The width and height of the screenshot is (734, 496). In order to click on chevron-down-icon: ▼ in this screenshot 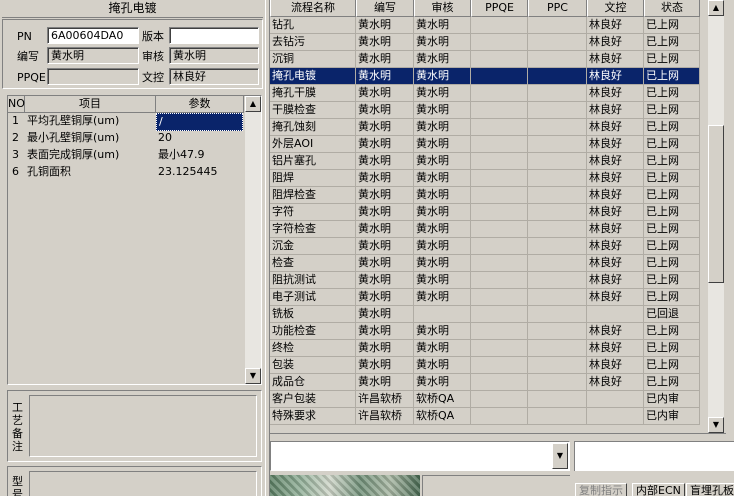, I will do `click(560, 456)`.